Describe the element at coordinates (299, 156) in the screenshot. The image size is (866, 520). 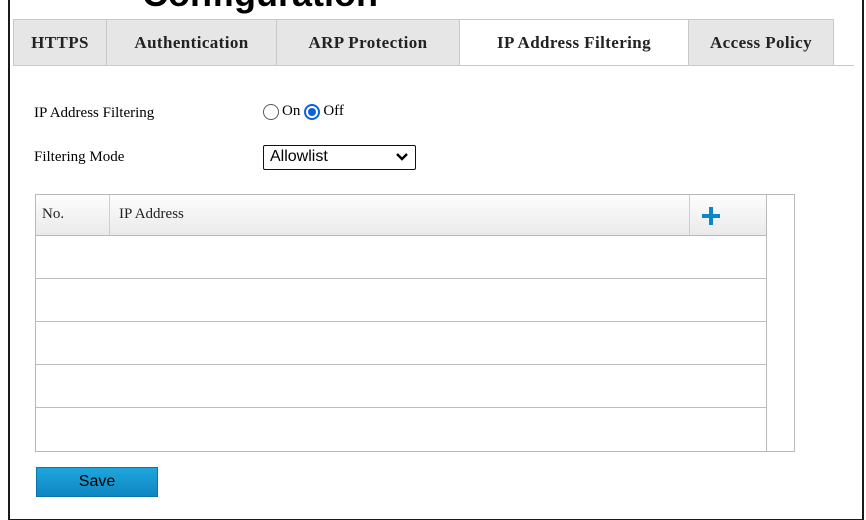
I see `filtering-mode-value: Allowlist` at that location.